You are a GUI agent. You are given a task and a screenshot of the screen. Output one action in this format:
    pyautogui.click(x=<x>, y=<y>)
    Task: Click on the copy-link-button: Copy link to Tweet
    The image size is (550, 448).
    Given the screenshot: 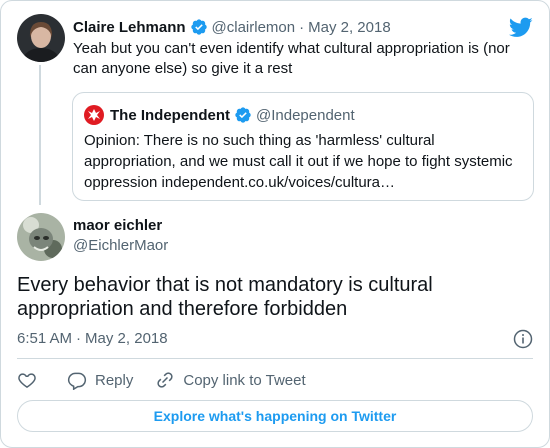 What is the action you would take?
    pyautogui.click(x=230, y=380)
    